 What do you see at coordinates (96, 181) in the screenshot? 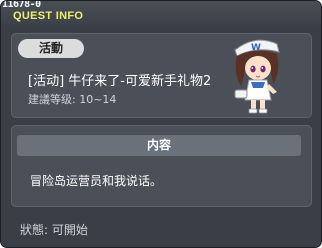
I see `content-text: 冒险岛运营员和我说话。` at bounding box center [96, 181].